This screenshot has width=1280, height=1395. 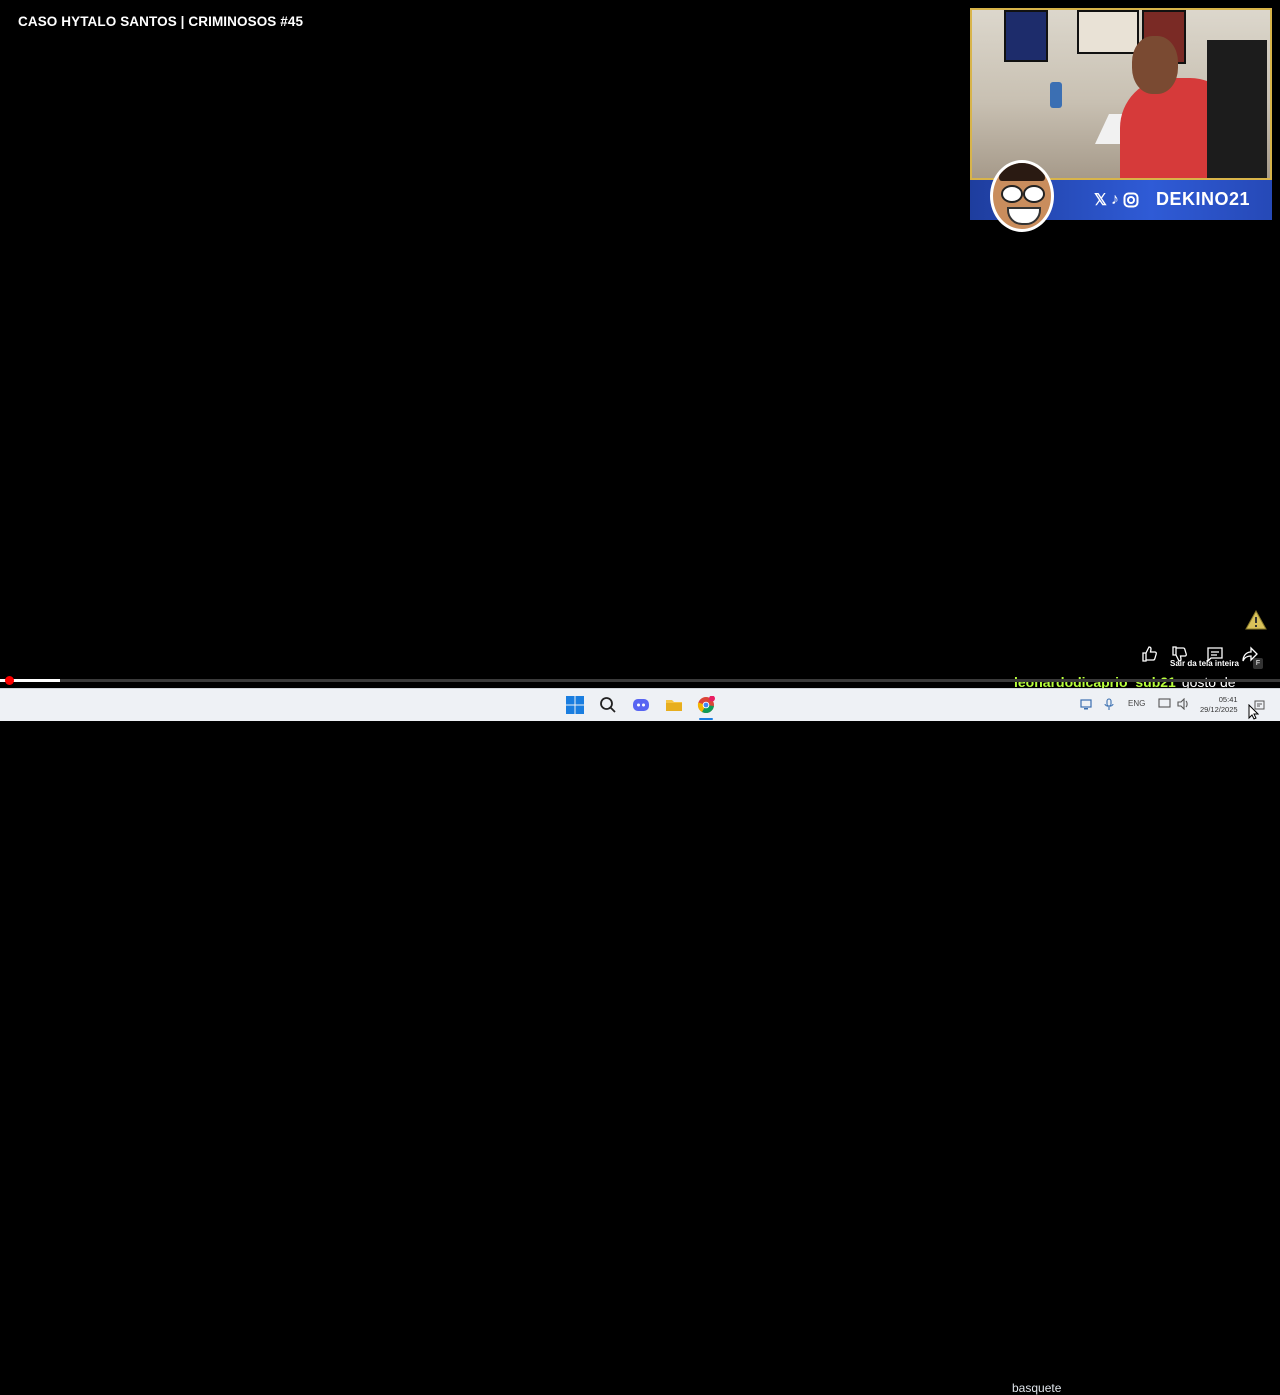 What do you see at coordinates (1086, 704) in the screenshot?
I see `network-tray-icon` at bounding box center [1086, 704].